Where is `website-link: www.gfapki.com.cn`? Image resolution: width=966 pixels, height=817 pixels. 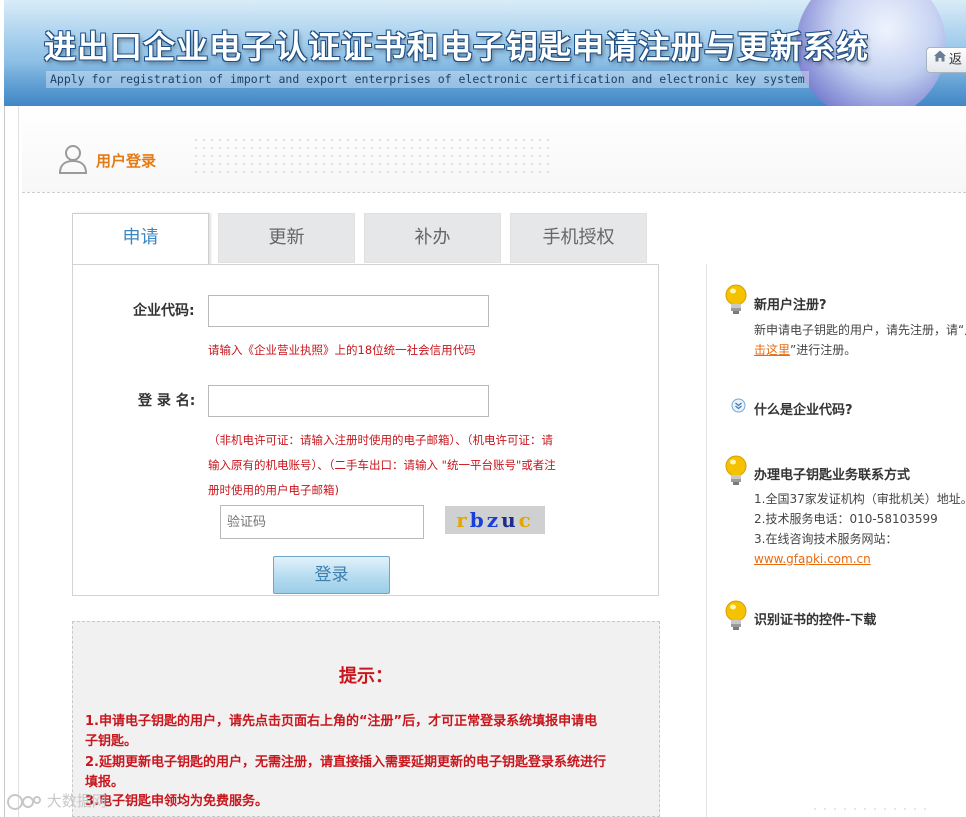
website-link: www.gfapki.com.cn is located at coordinates (812, 559).